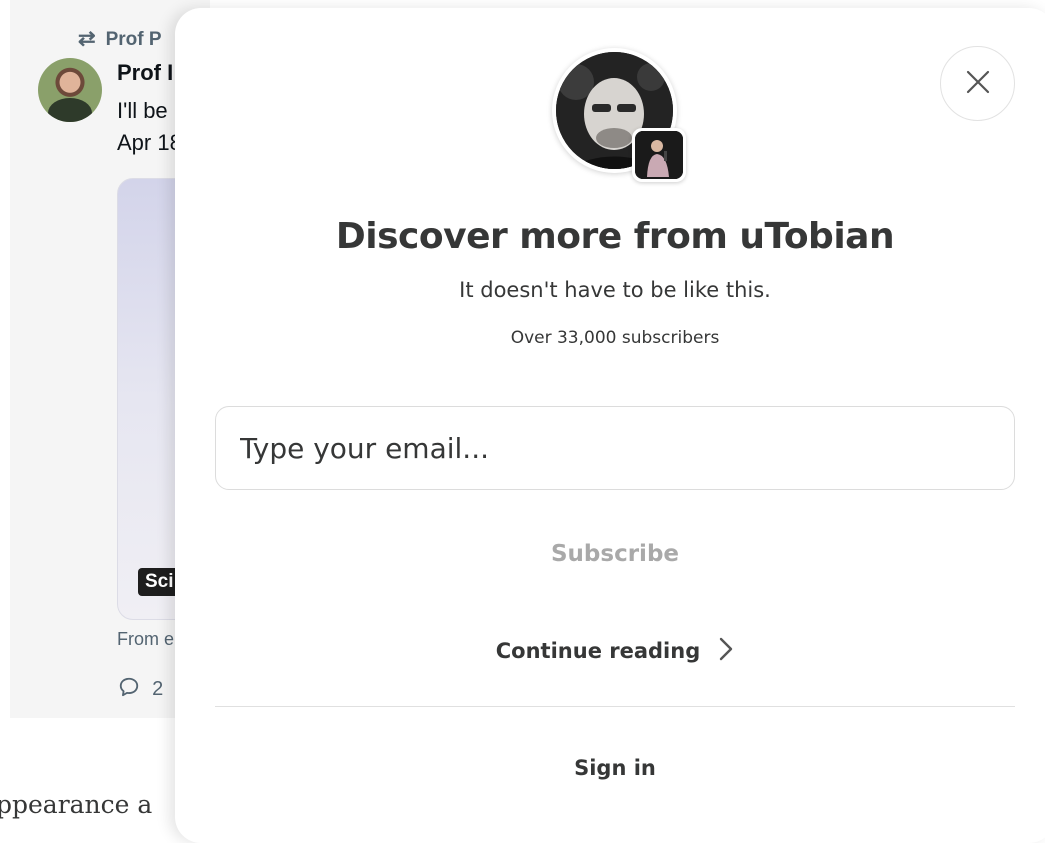 This screenshot has height=843, width=1045. I want to click on email-input, so click(615, 448).